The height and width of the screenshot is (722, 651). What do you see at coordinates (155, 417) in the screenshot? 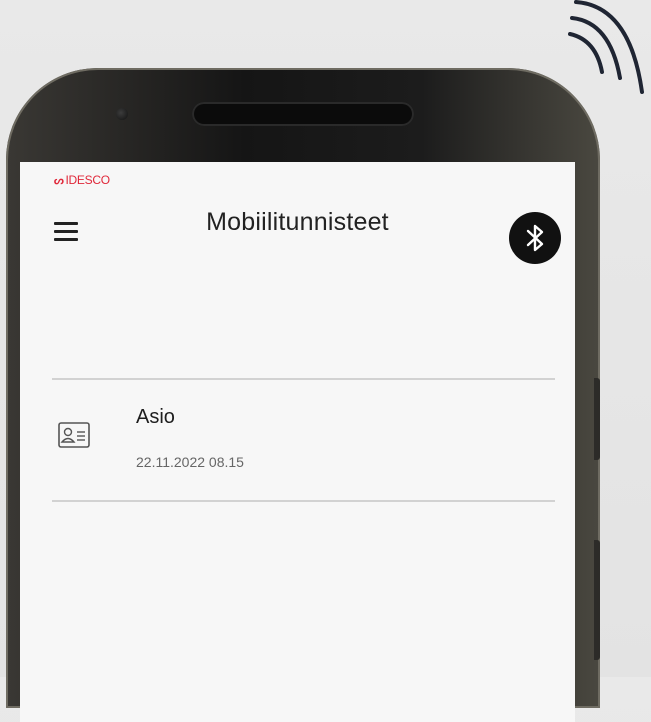
I see `credential-name: Asio` at bounding box center [155, 417].